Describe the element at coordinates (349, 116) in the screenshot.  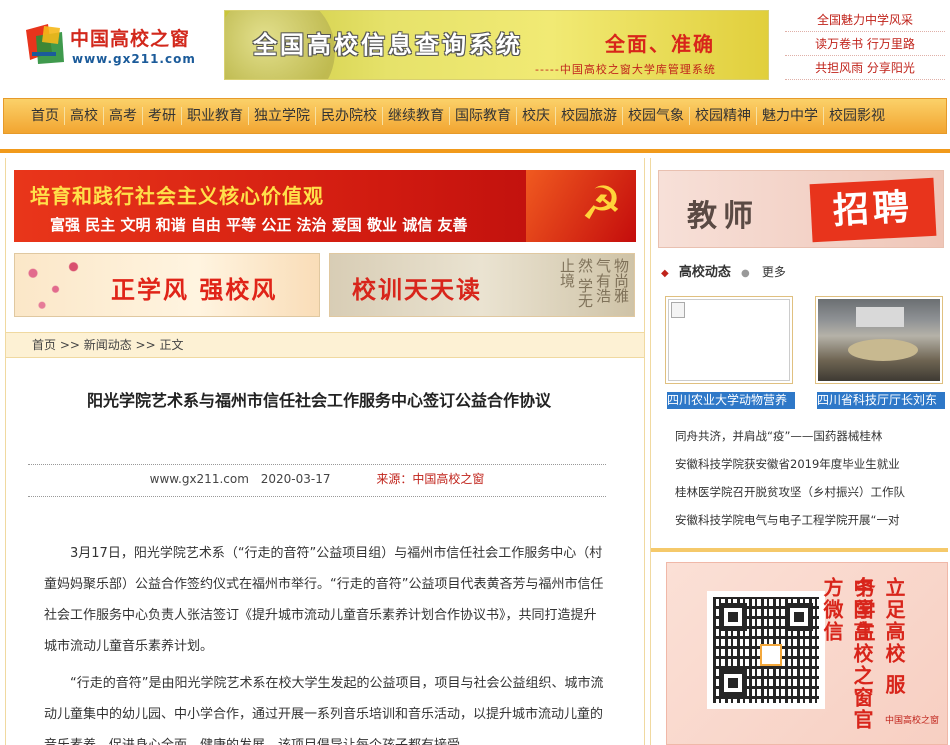
I see `nav-private: 民办院校` at that location.